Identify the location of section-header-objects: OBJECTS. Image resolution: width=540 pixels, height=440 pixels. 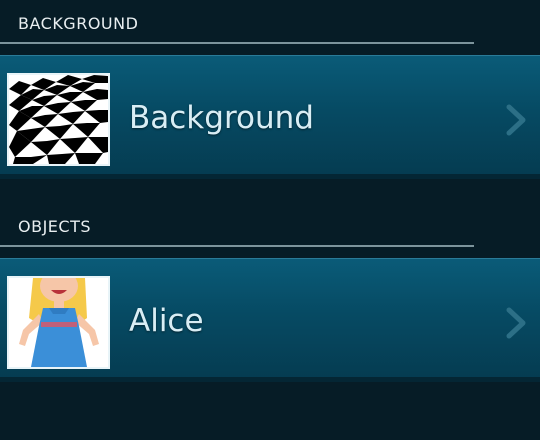
(237, 226).